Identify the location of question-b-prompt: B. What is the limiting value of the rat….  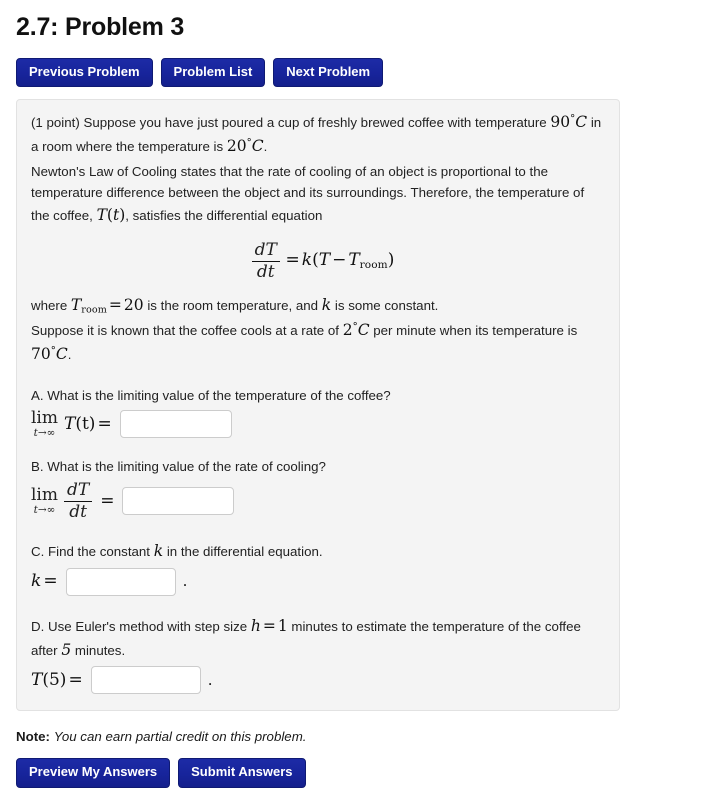
(178, 467).